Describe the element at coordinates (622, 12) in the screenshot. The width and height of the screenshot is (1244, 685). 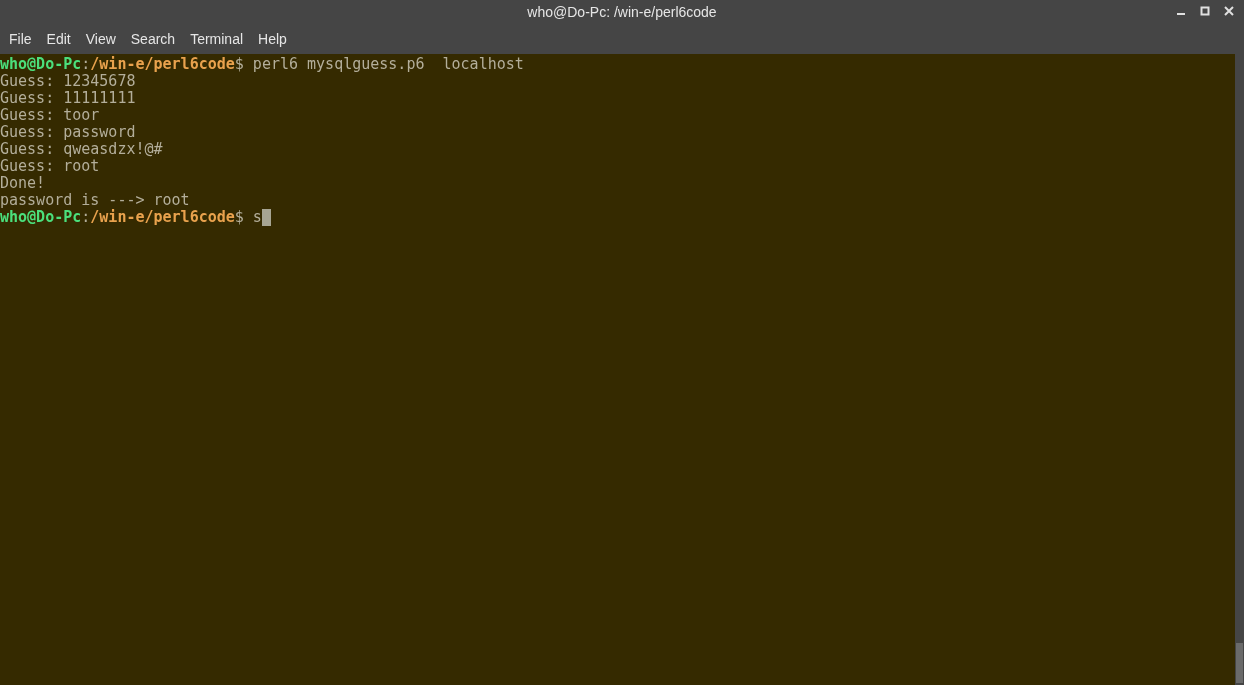
I see `window-title: who@Do-Pc: /win-e/perl6code` at that location.